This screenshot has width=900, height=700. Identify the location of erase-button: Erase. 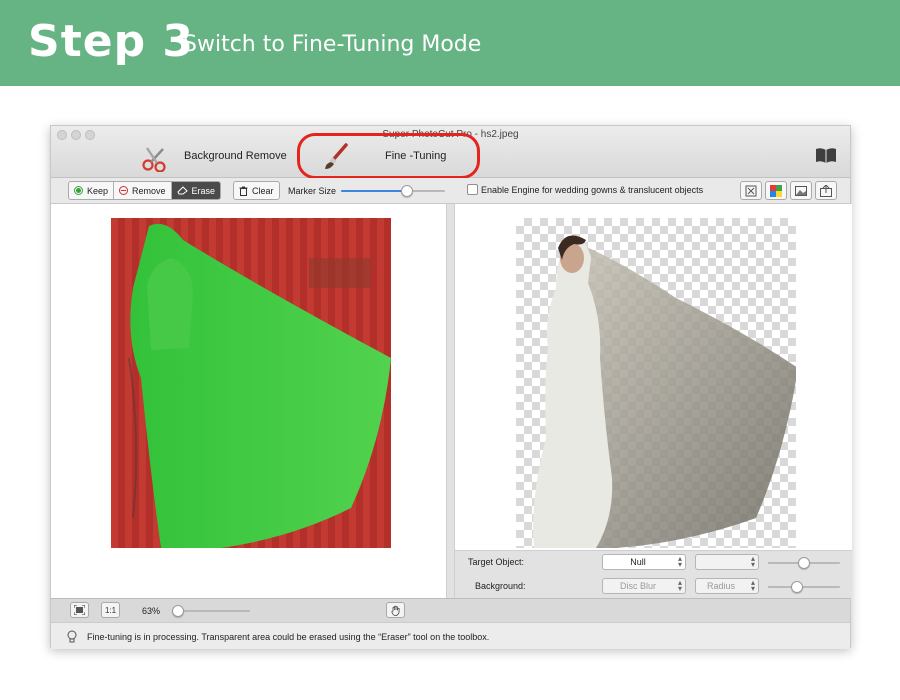
(196, 190).